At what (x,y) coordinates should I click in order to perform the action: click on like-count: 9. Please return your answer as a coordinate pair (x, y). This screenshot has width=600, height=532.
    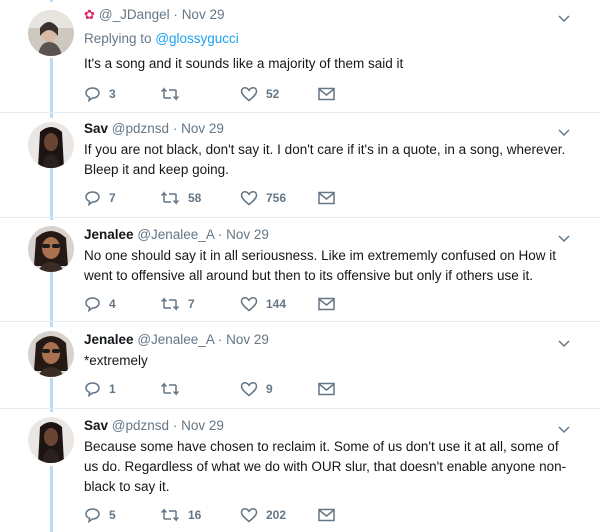
    Looking at the image, I should click on (269, 389).